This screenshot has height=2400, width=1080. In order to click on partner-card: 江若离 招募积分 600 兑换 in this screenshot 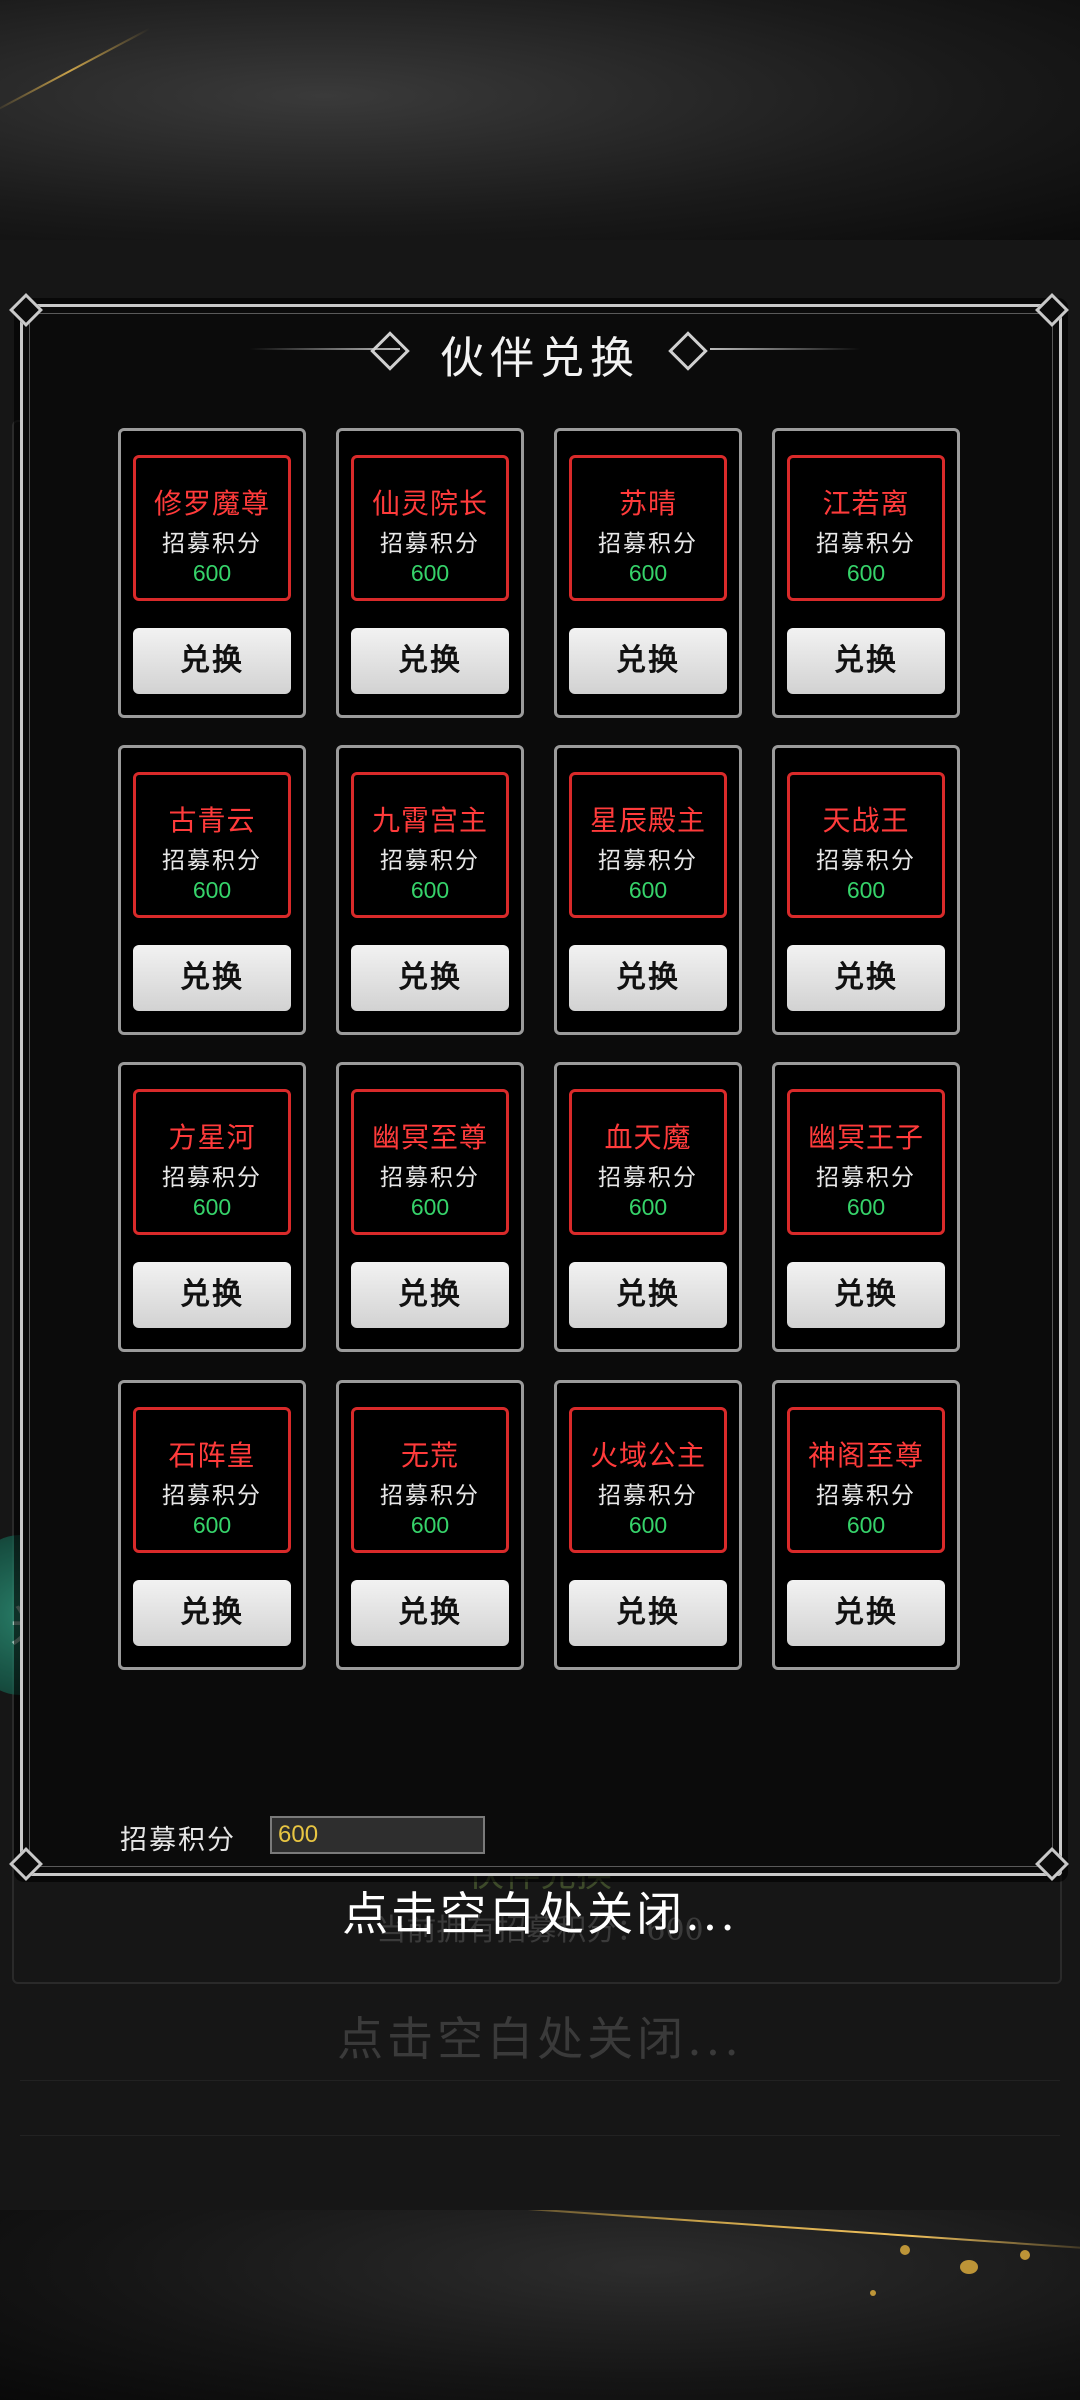, I will do `click(866, 573)`.